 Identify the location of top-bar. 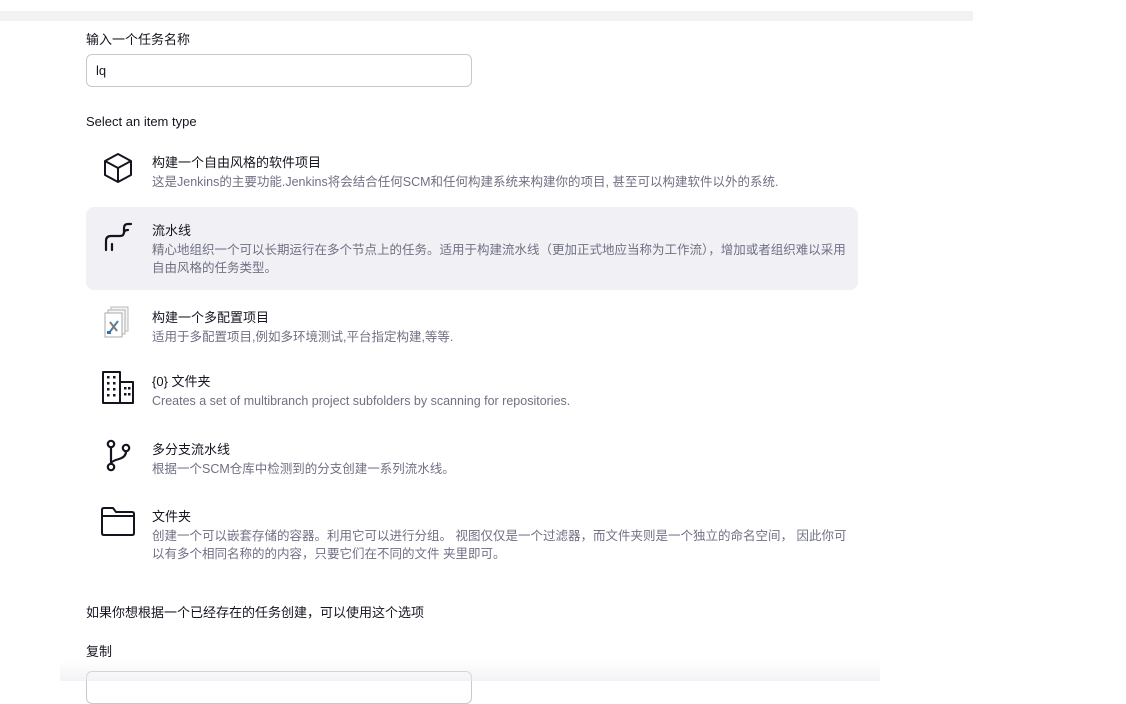
(486, 16).